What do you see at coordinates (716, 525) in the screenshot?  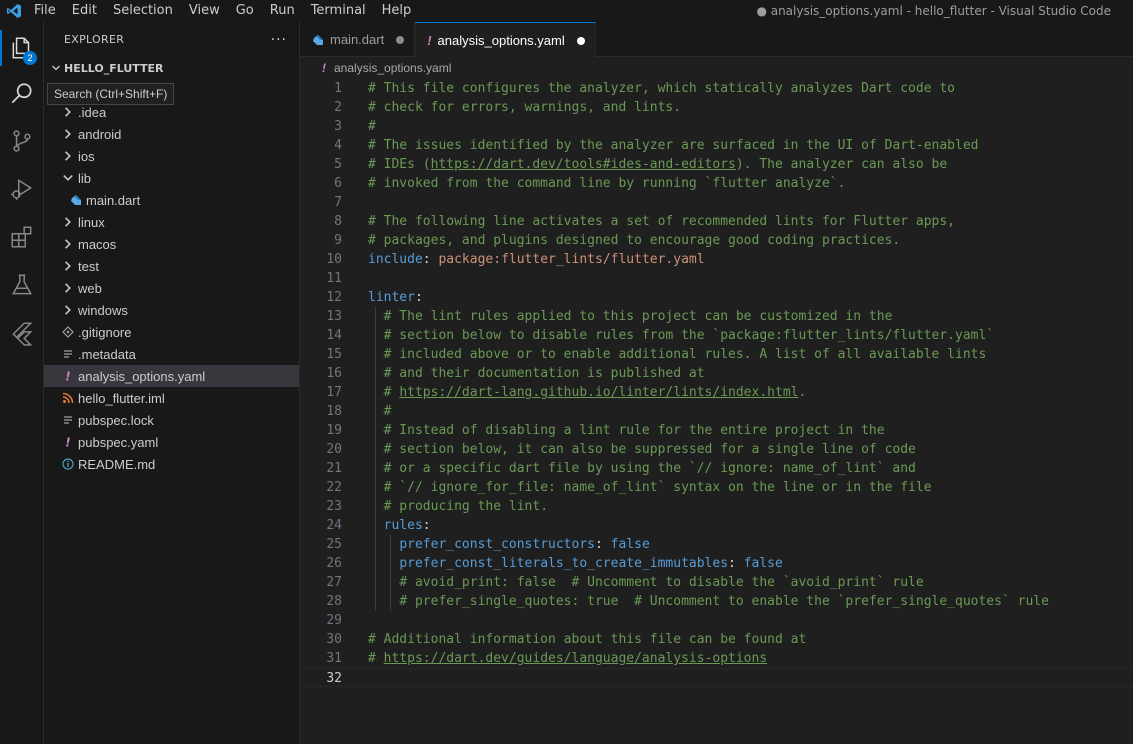 I see `code-line: 24 rules:` at bounding box center [716, 525].